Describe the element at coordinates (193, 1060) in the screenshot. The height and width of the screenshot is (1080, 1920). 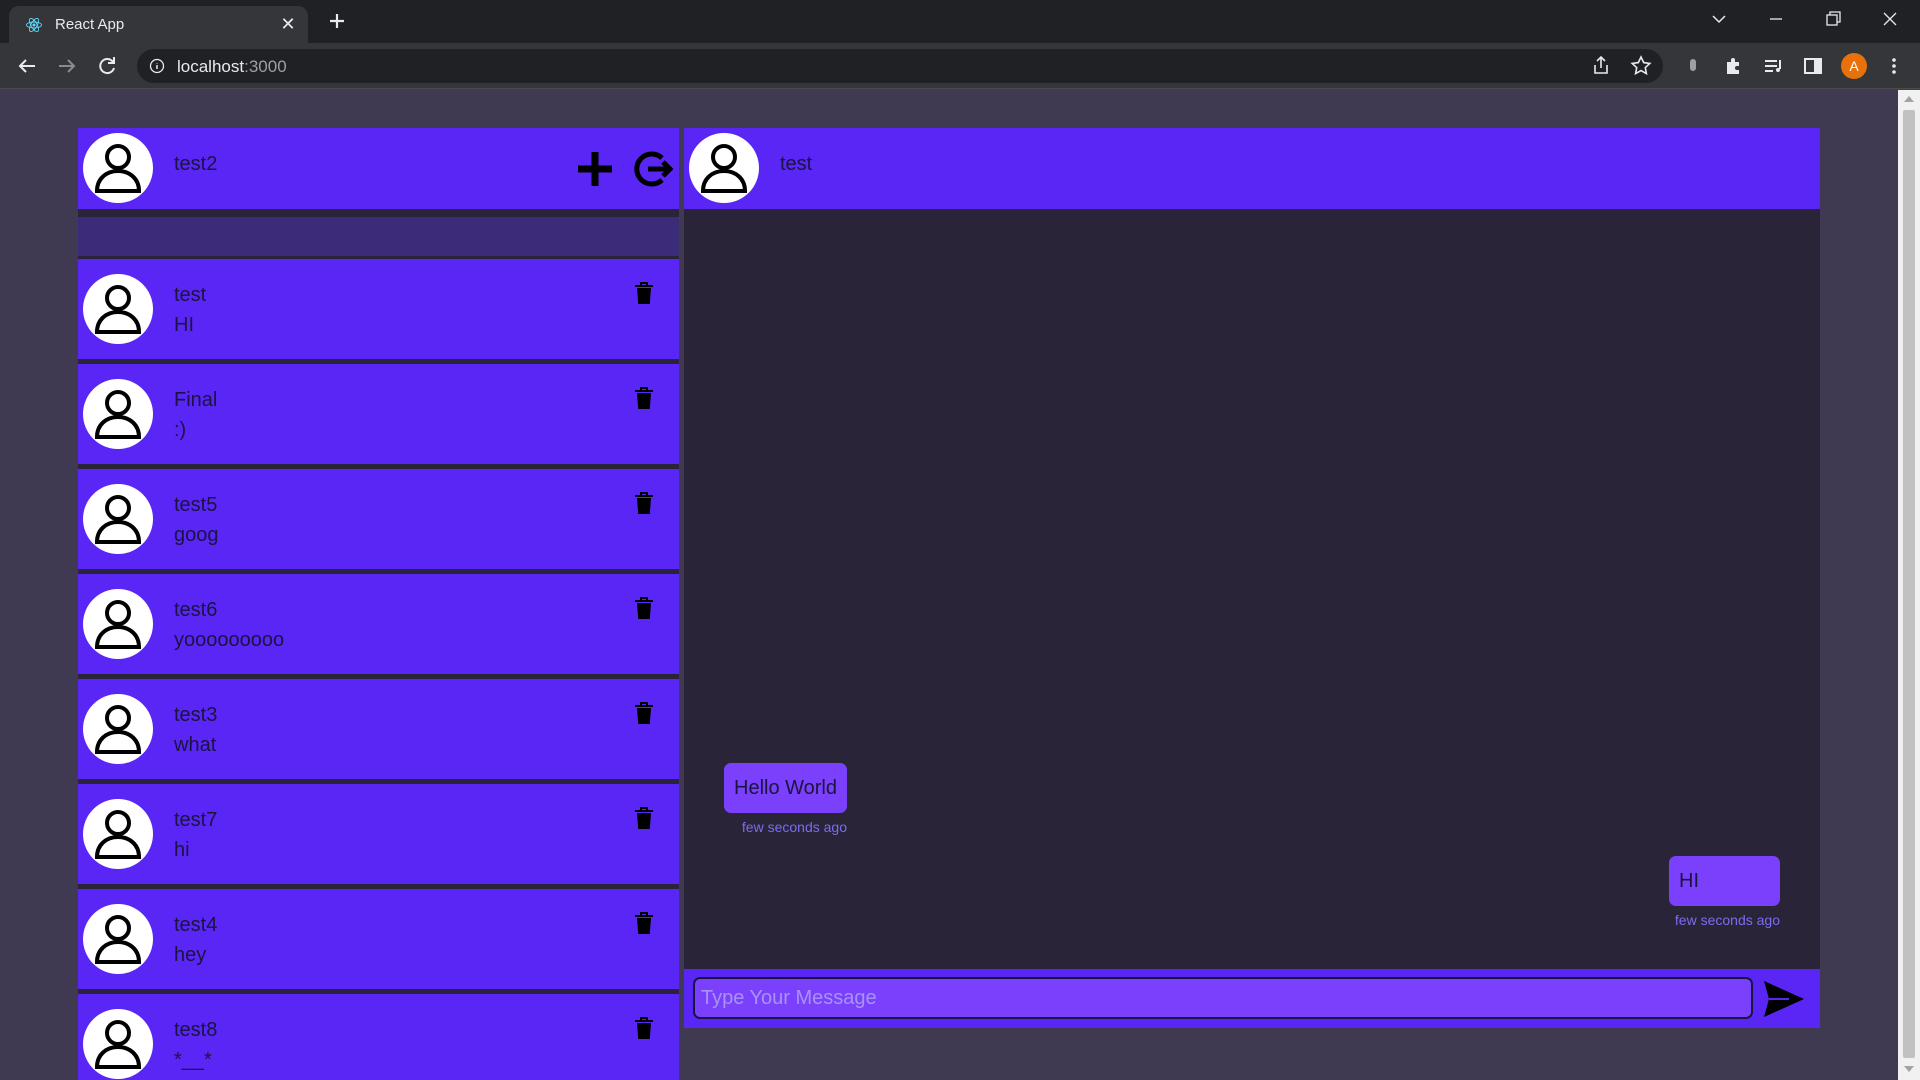
I see `contact-last-message: *__*` at that location.